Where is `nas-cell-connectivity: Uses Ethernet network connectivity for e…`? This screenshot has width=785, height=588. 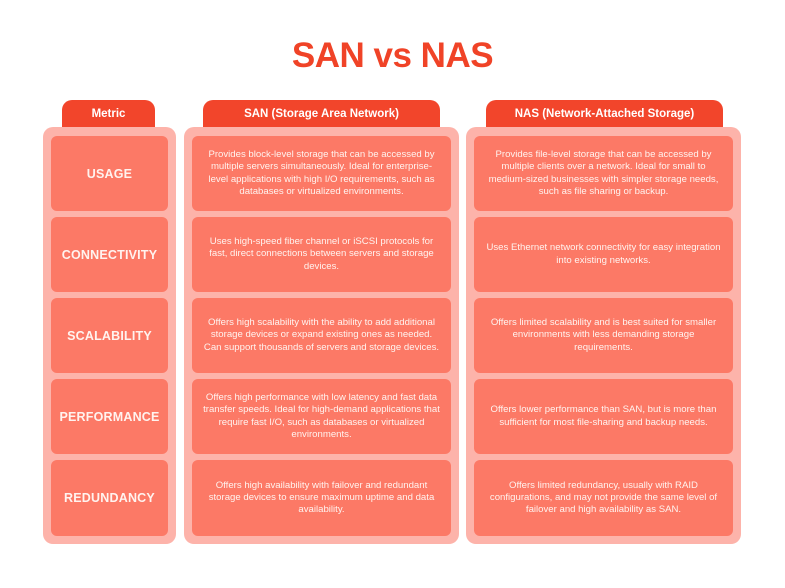
nas-cell-connectivity: Uses Ethernet network connectivity for e… is located at coordinates (603, 254).